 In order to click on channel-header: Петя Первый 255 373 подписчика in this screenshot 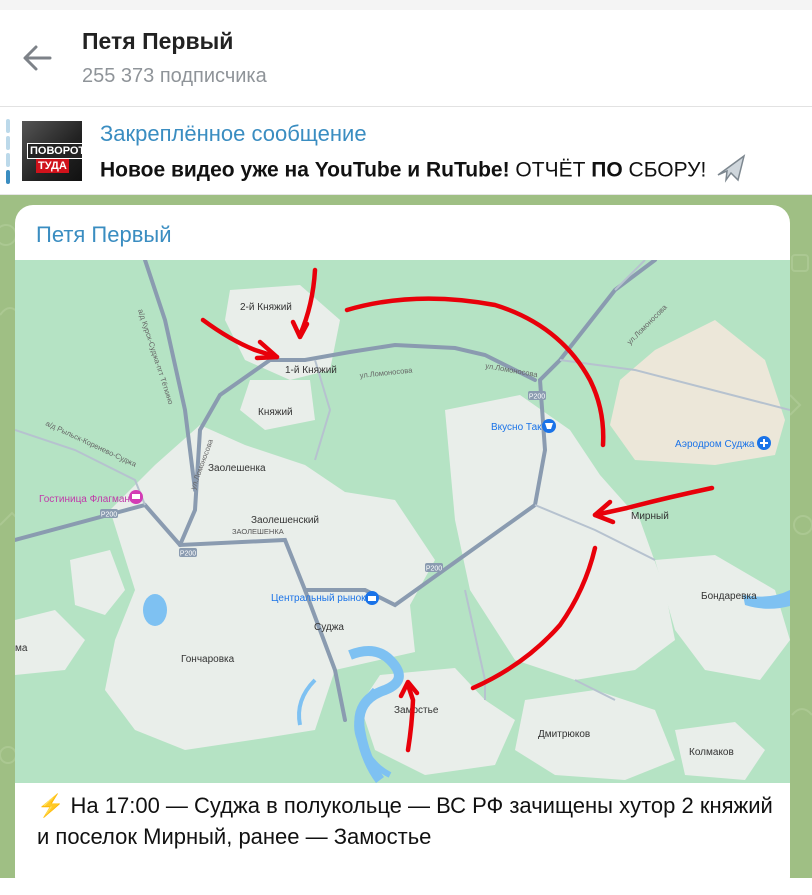, I will do `click(406, 58)`.